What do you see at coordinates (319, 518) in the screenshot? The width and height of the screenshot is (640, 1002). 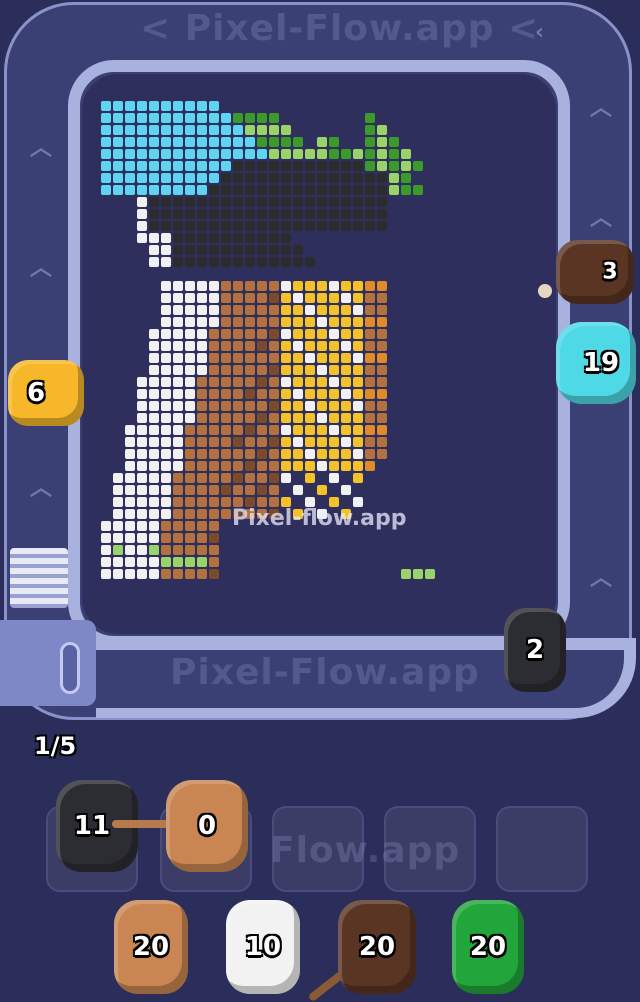 I see `watermark-center: Pixel-flow.app` at bounding box center [319, 518].